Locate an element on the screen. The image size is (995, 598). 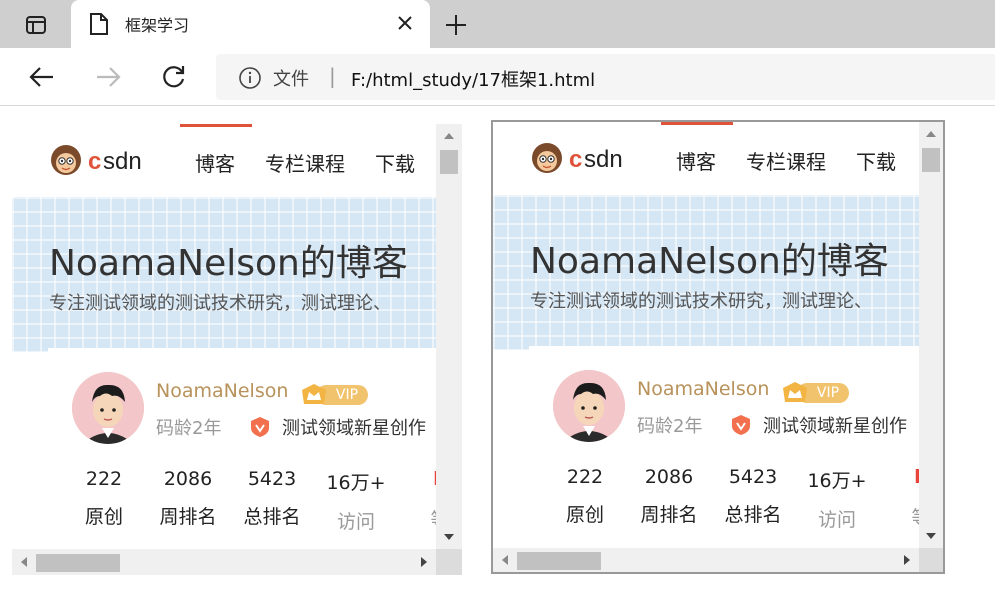
blog-subtitle: 专注测试领域的测试技术研究，测试理论、 is located at coordinates (220, 303).